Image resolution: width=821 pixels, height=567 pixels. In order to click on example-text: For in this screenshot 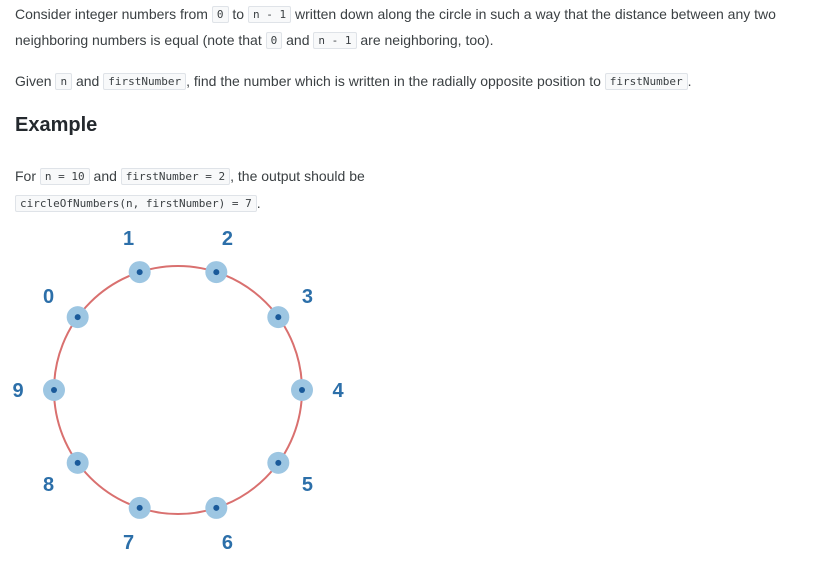, I will do `click(27, 176)`.